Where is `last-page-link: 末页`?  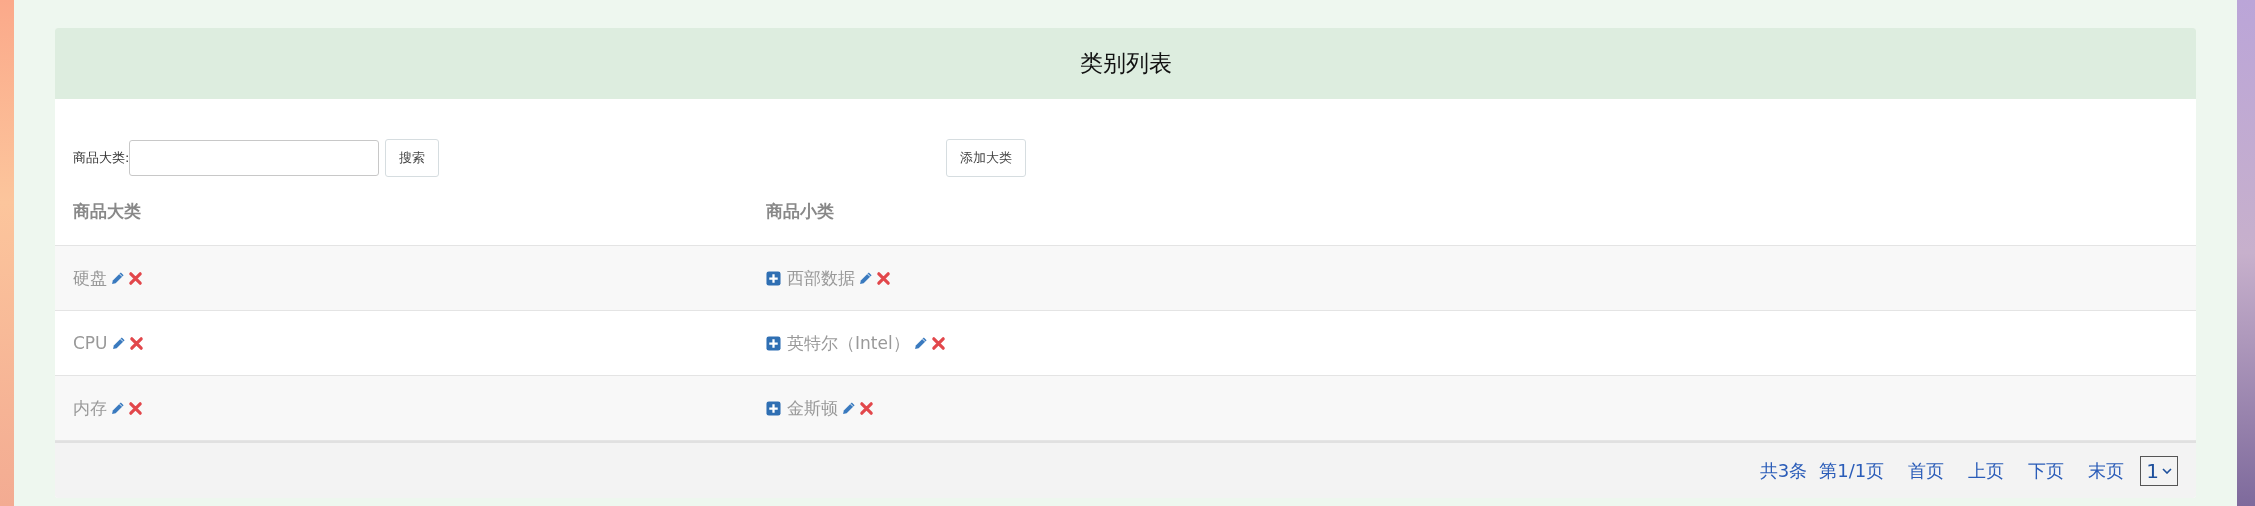
last-page-link: 末页 is located at coordinates (2106, 470).